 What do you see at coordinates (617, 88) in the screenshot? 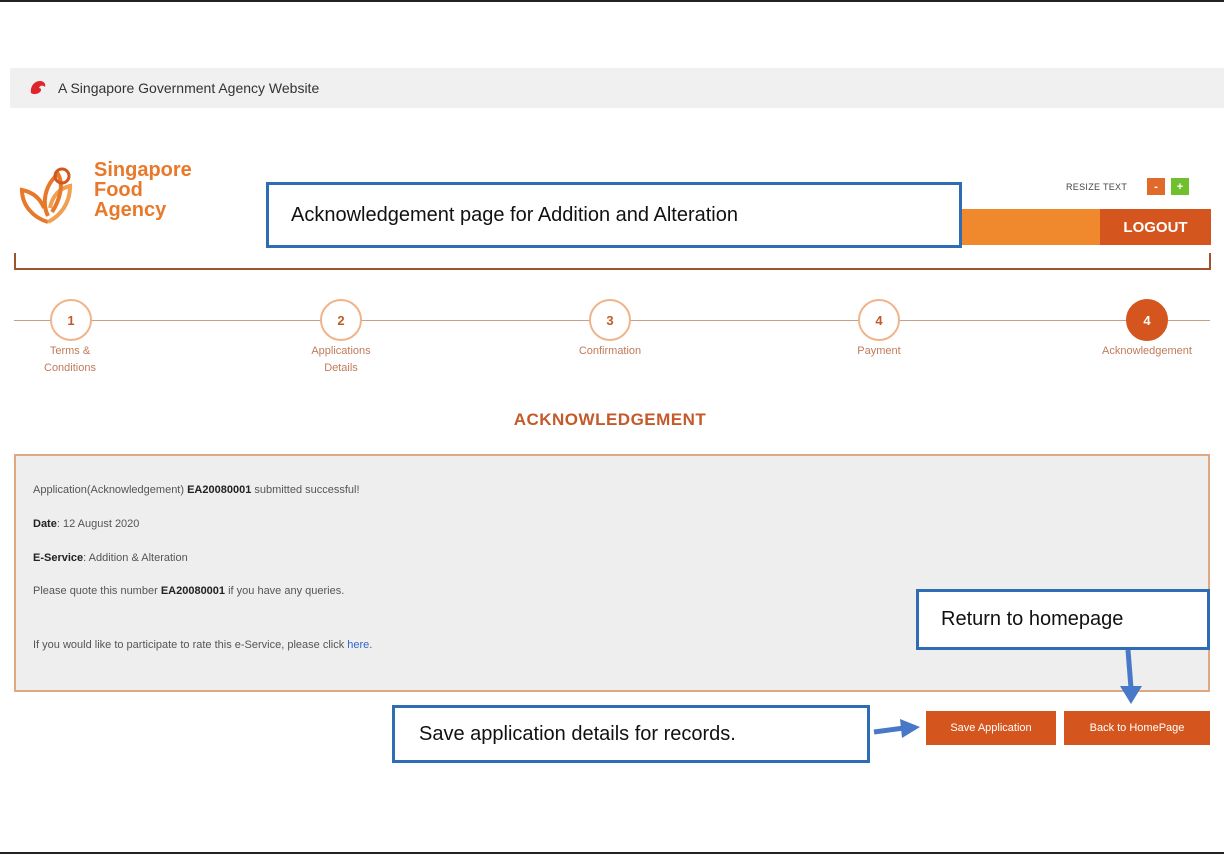
I see `gov-banner: A Singapore Government Agency Website` at bounding box center [617, 88].